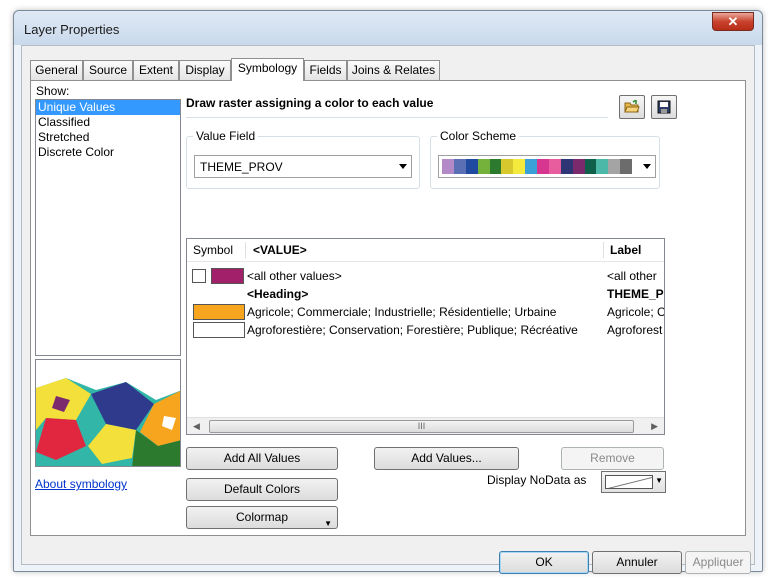 The image size is (772, 577). Describe the element at coordinates (196, 426) in the screenshot. I see `scroll-left-icon: ◀` at that location.